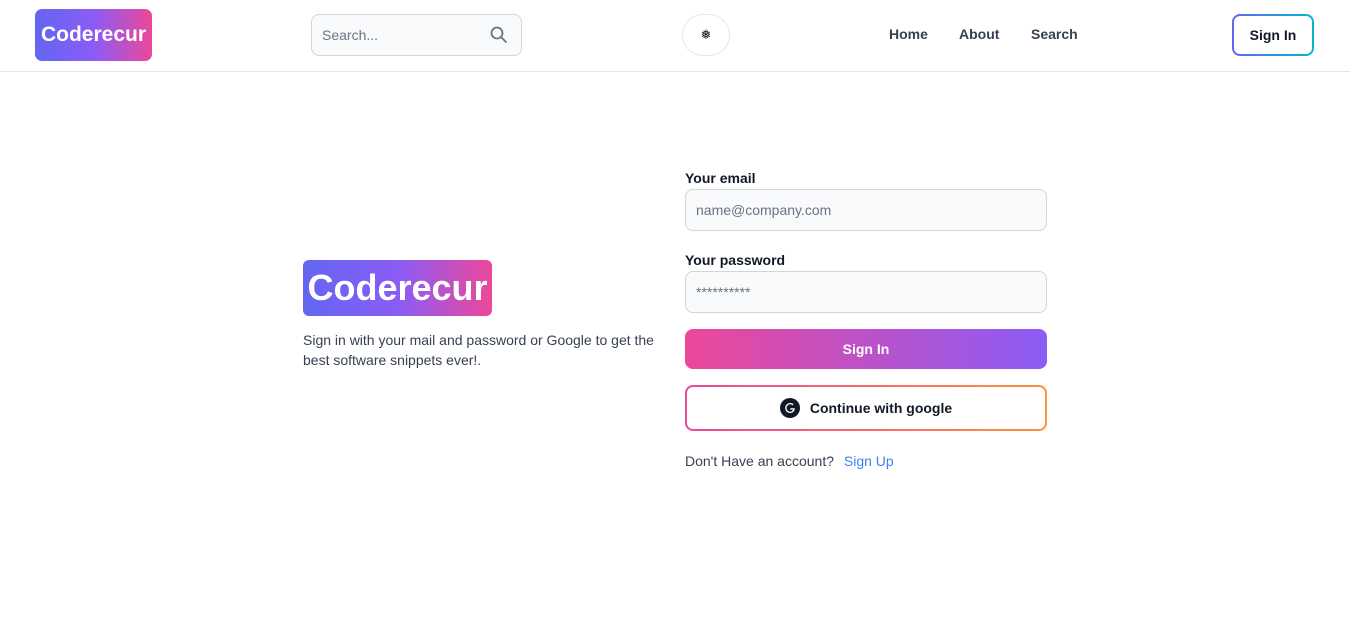 This screenshot has width=1350, height=619. I want to click on signin-button: Sign In, so click(866, 349).